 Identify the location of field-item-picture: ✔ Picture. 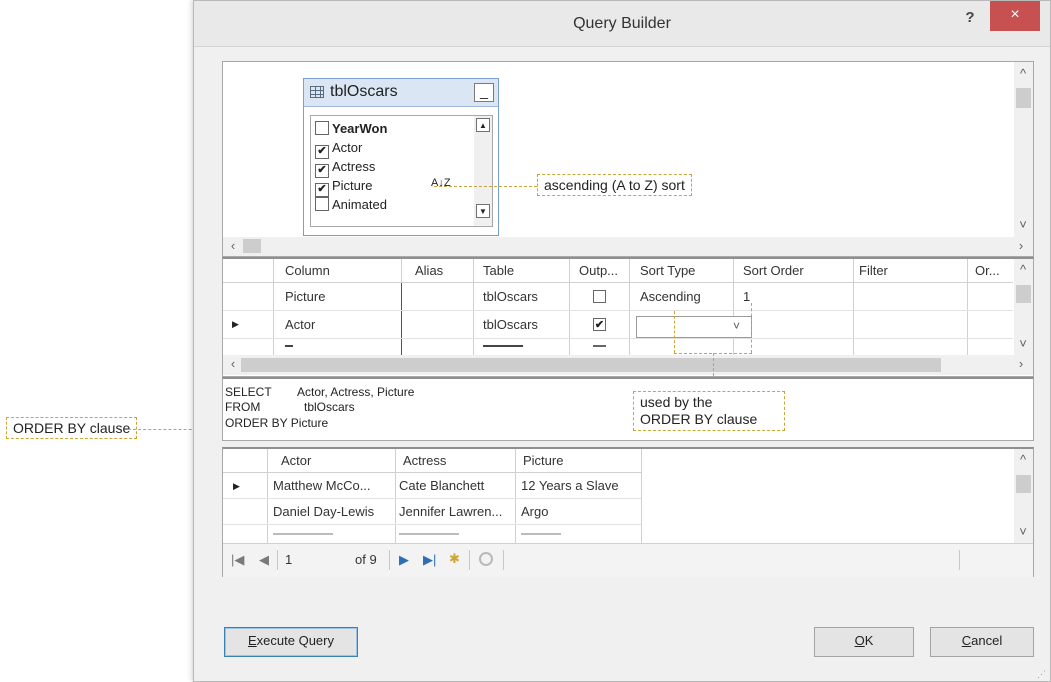
(343, 186).